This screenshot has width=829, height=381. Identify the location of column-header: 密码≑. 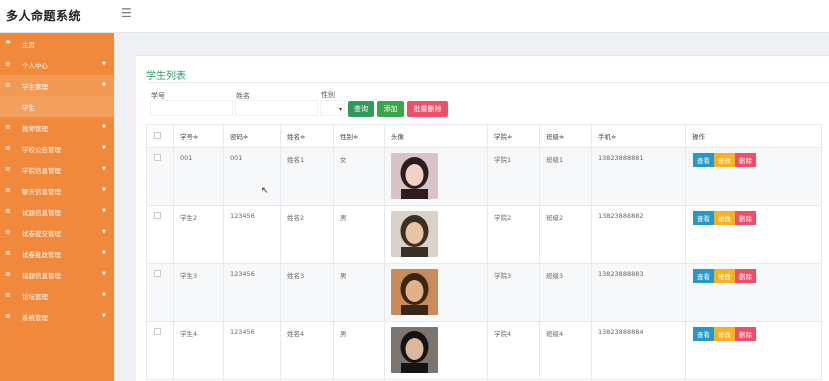
(252, 136).